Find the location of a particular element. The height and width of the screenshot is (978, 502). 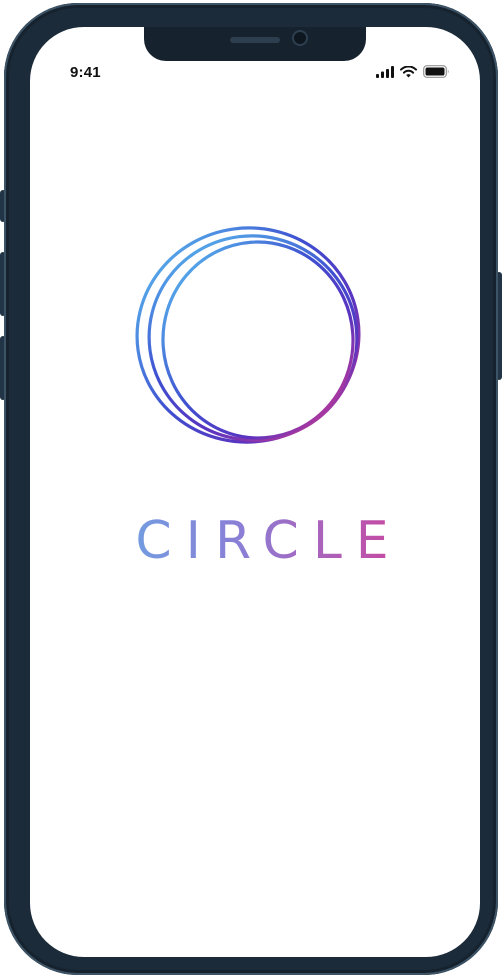

notch is located at coordinates (255, 44).